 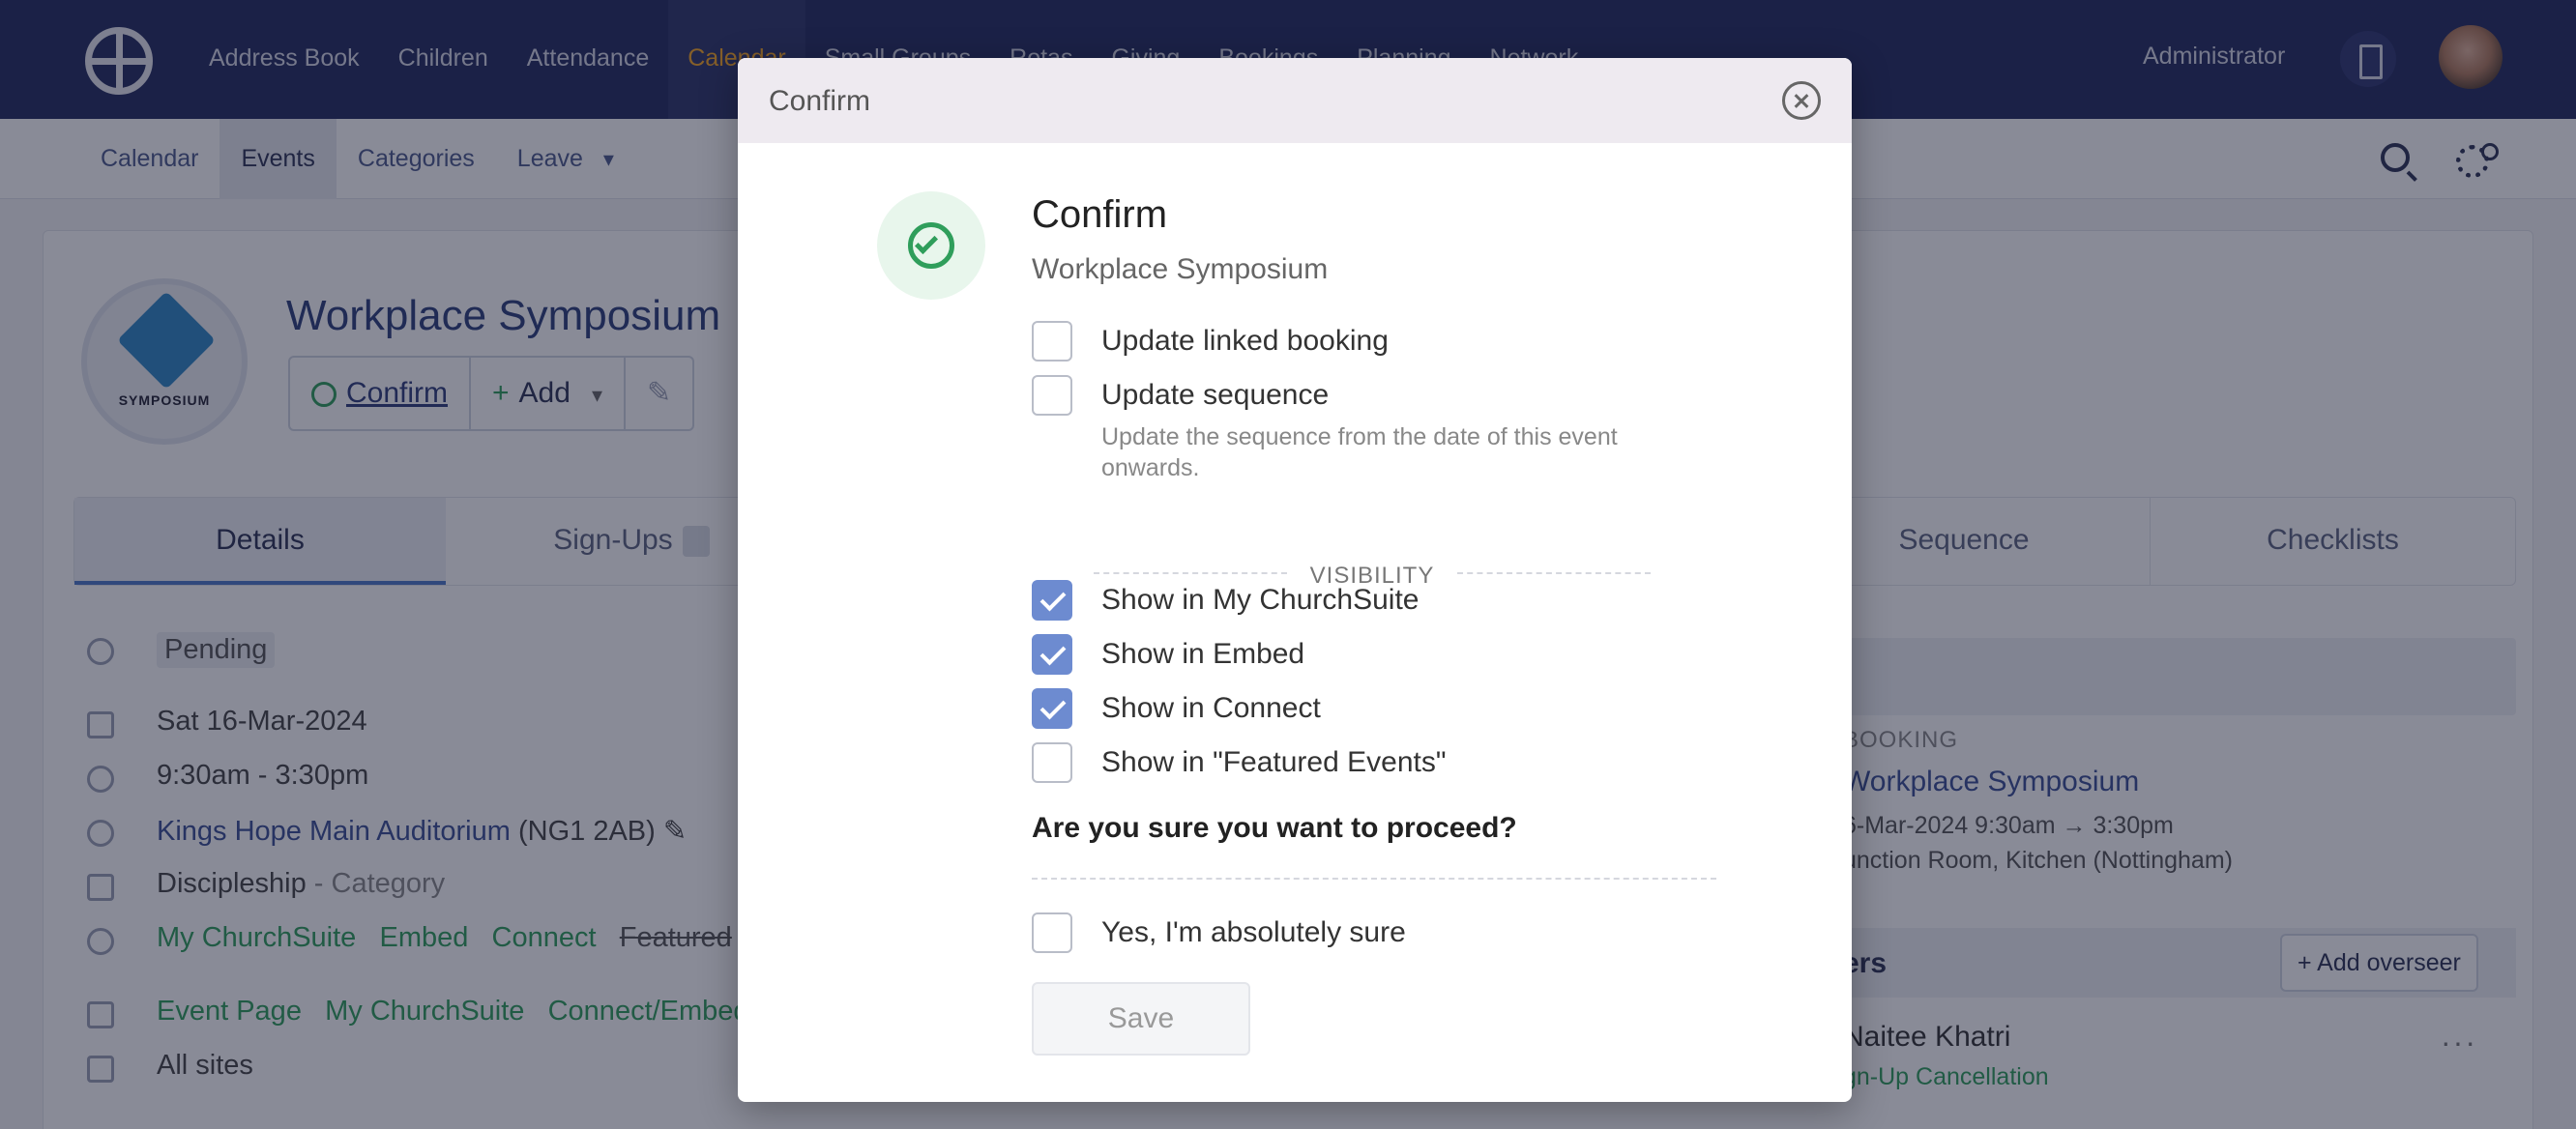 What do you see at coordinates (1372, 576) in the screenshot?
I see `visibility-divider: VISIBILITY` at bounding box center [1372, 576].